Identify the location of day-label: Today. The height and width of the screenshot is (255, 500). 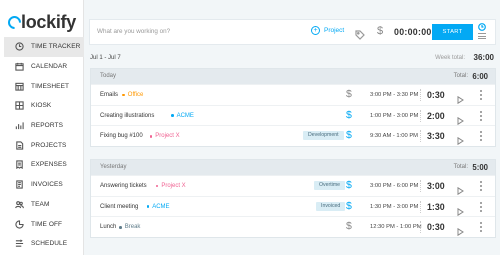
(108, 76).